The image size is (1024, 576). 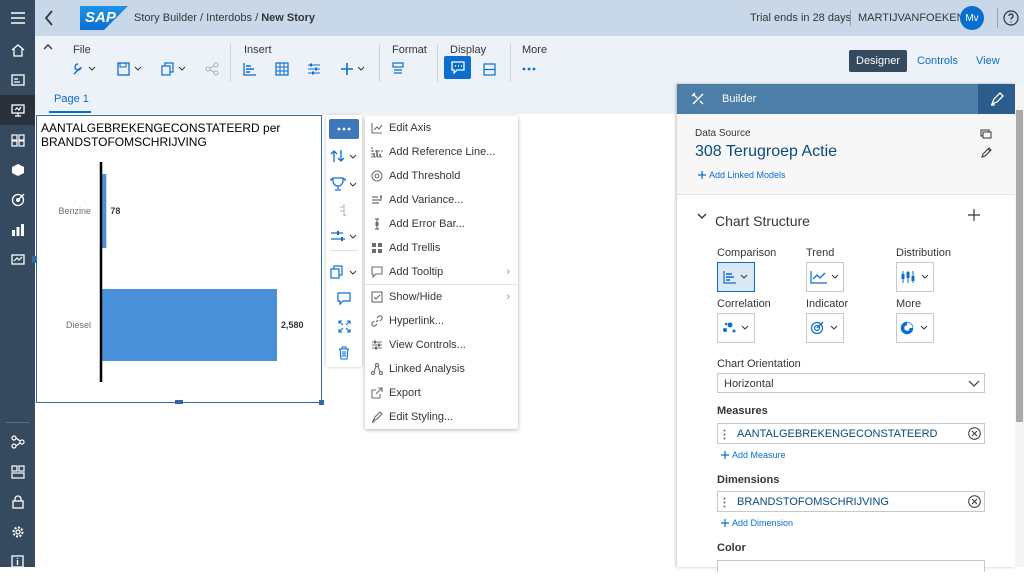 What do you see at coordinates (17, 80) in the screenshot?
I see `files-icon` at bounding box center [17, 80].